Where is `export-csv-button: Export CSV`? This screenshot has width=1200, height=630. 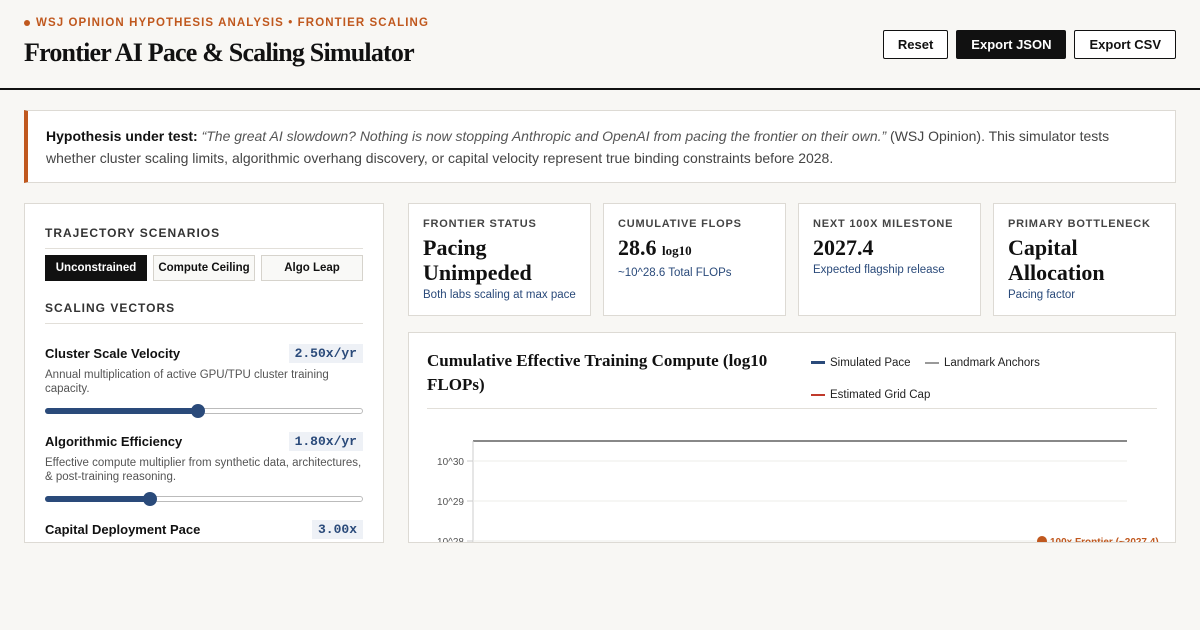 export-csv-button: Export CSV is located at coordinates (1125, 44).